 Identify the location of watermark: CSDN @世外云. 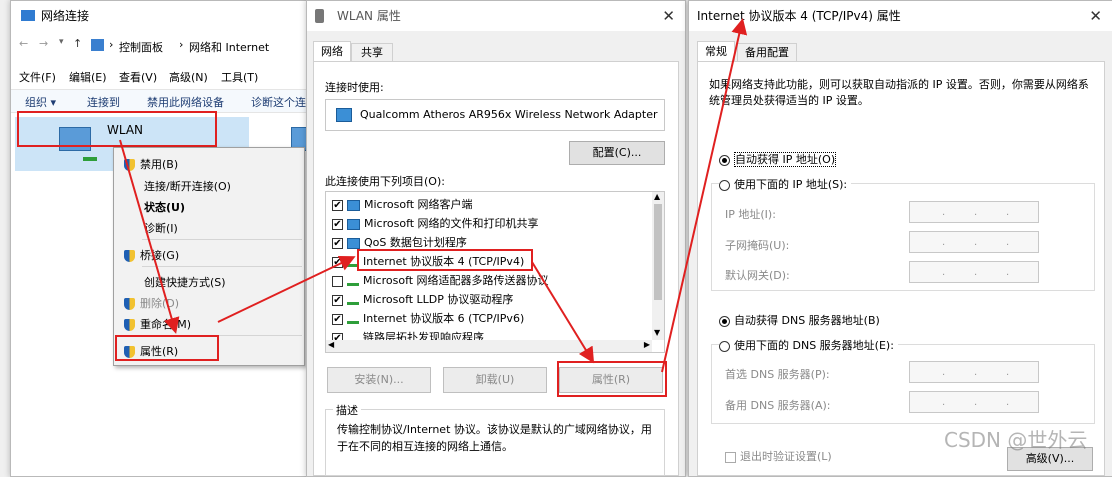
(1016, 440).